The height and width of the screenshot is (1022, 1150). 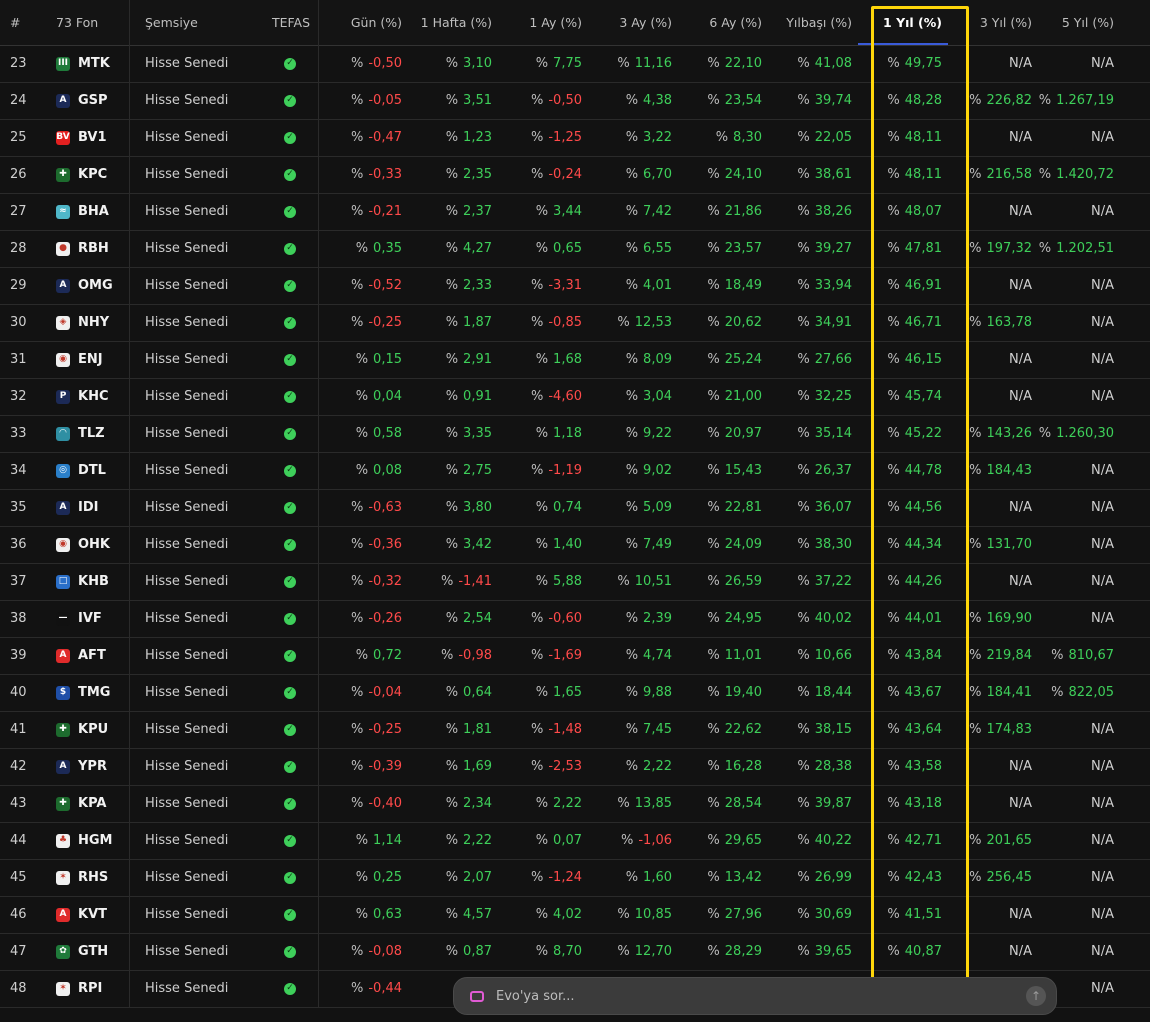 I want to click on header-index: #, so click(x=25, y=22).